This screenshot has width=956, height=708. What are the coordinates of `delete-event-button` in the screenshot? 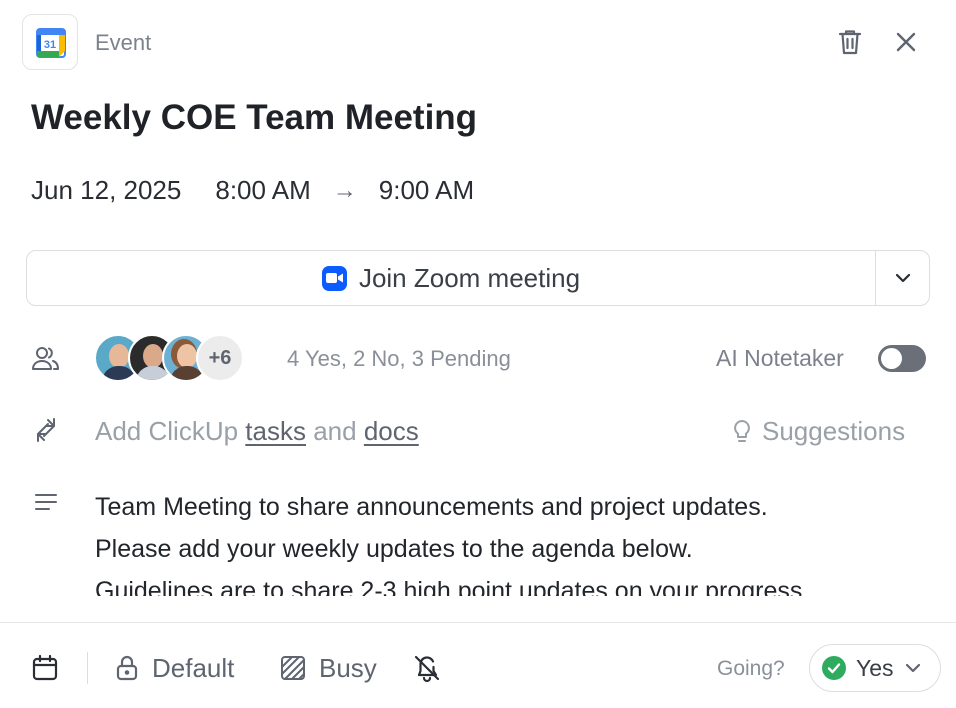 It's located at (850, 42).